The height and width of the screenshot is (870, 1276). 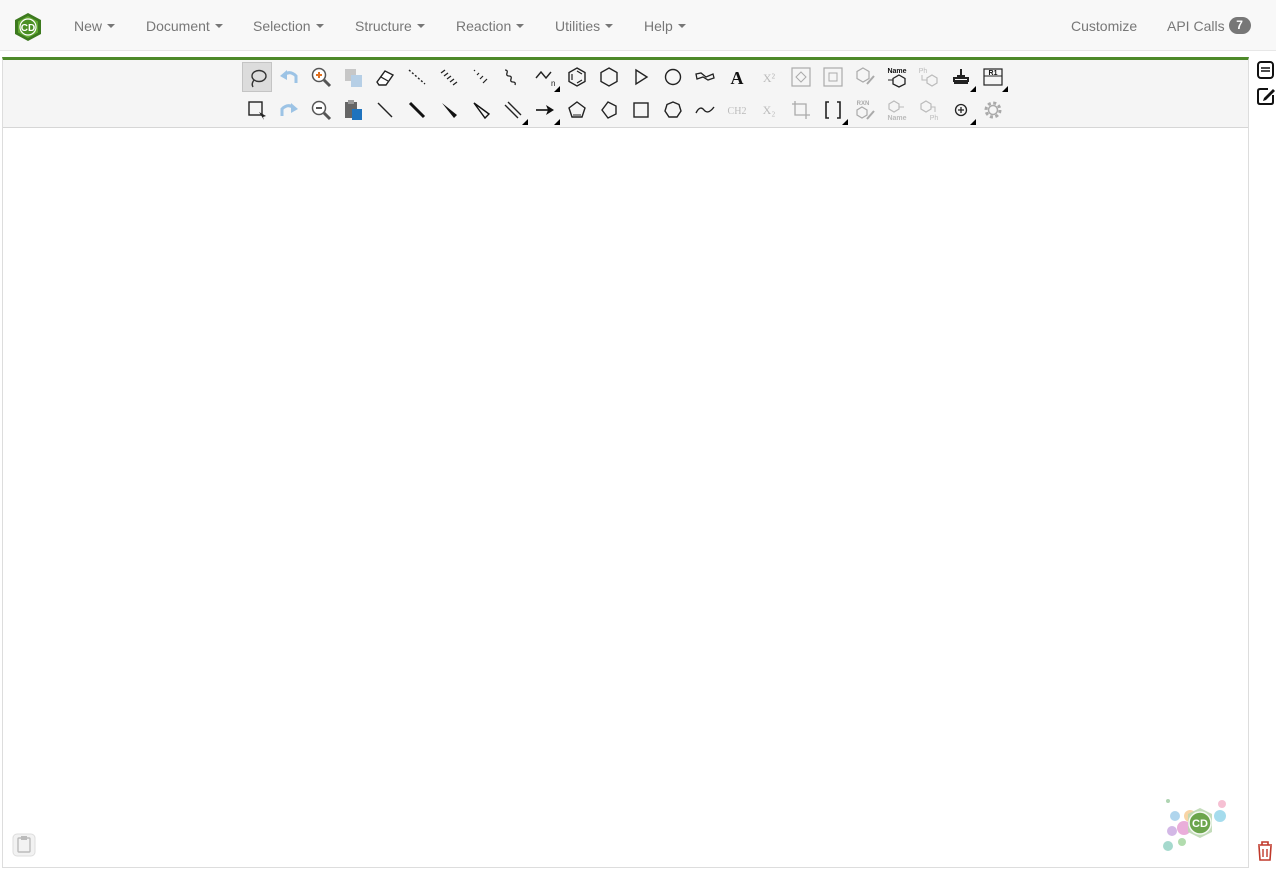 What do you see at coordinates (184, 25) in the screenshot?
I see `menu-document: Document` at bounding box center [184, 25].